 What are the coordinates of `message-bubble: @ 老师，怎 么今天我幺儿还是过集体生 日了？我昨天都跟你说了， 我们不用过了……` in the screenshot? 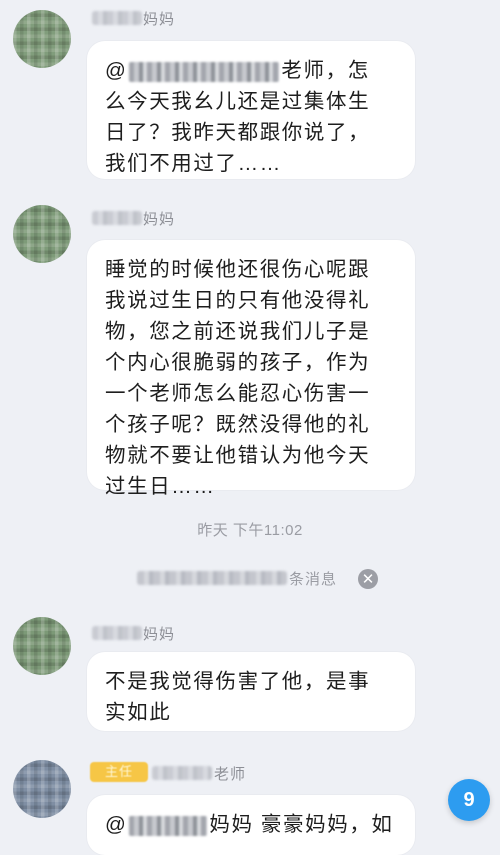 It's located at (251, 110).